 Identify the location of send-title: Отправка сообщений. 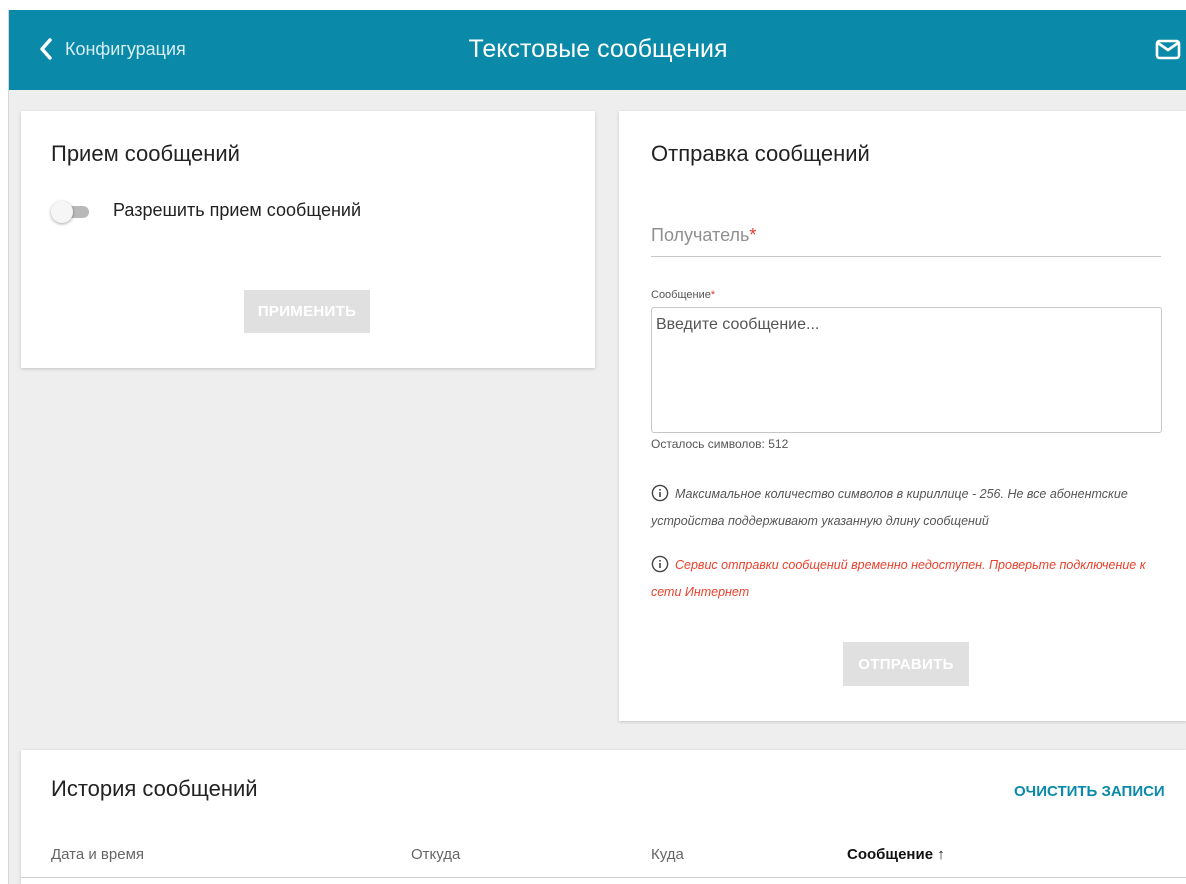
(760, 153).